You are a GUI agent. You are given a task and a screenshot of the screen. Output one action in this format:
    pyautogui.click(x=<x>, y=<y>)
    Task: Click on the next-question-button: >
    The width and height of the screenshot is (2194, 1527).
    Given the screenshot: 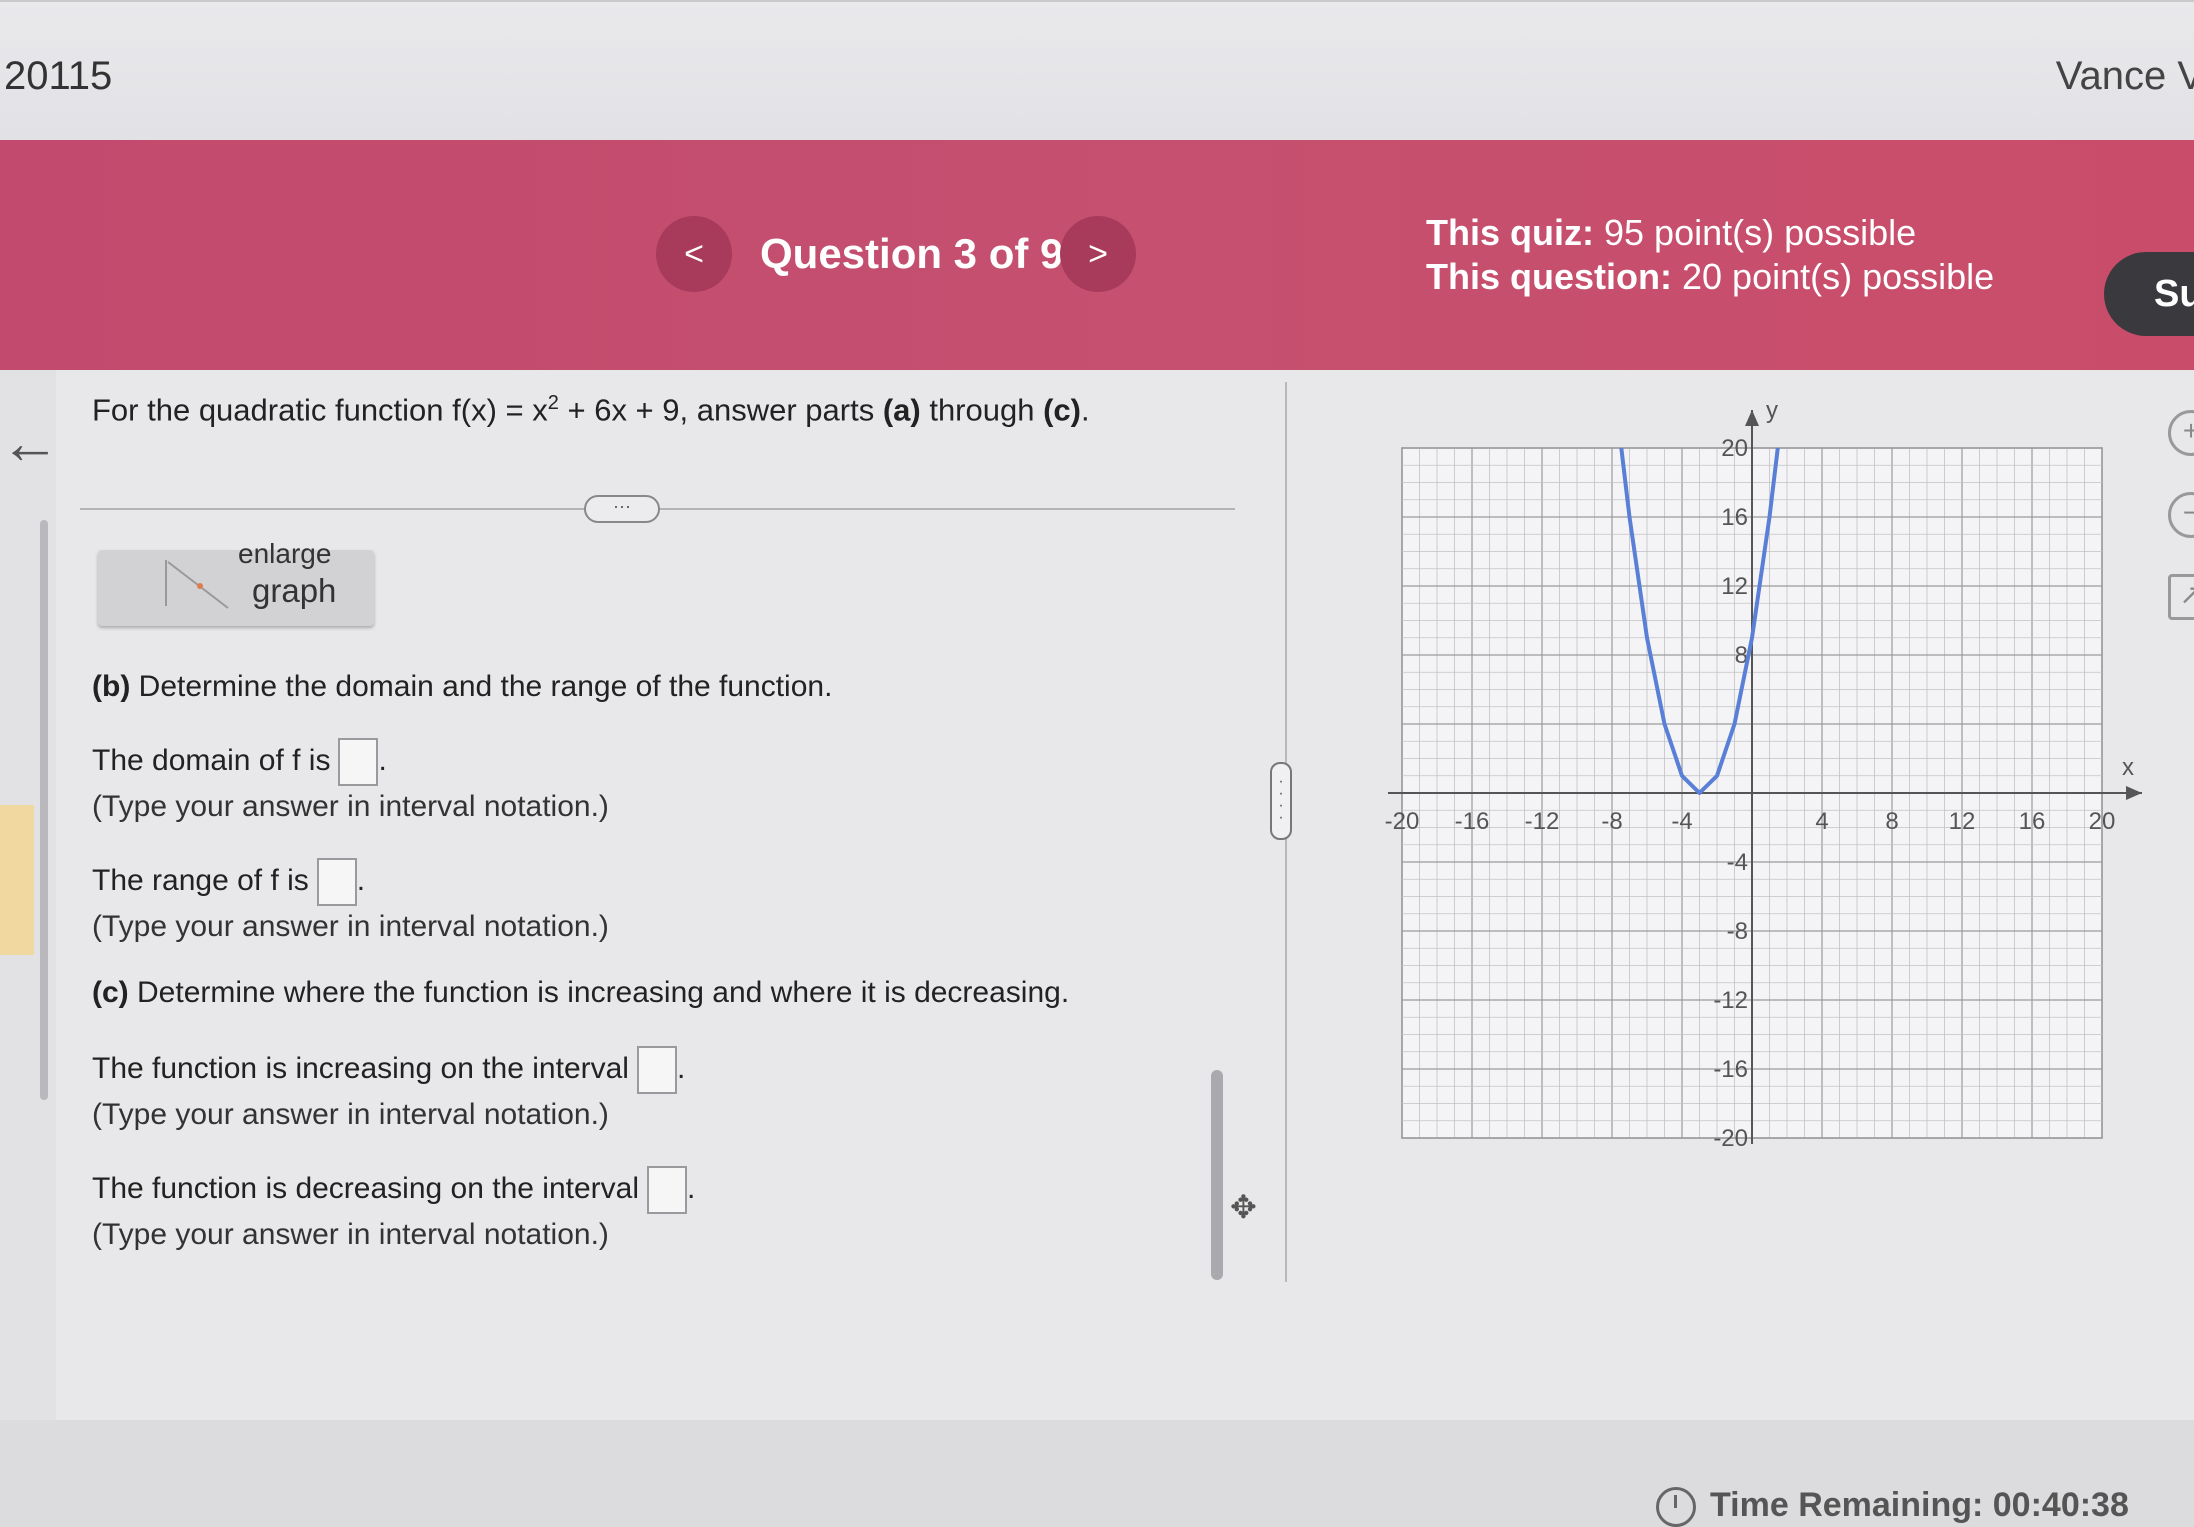 What is the action you would take?
    pyautogui.click(x=1098, y=254)
    